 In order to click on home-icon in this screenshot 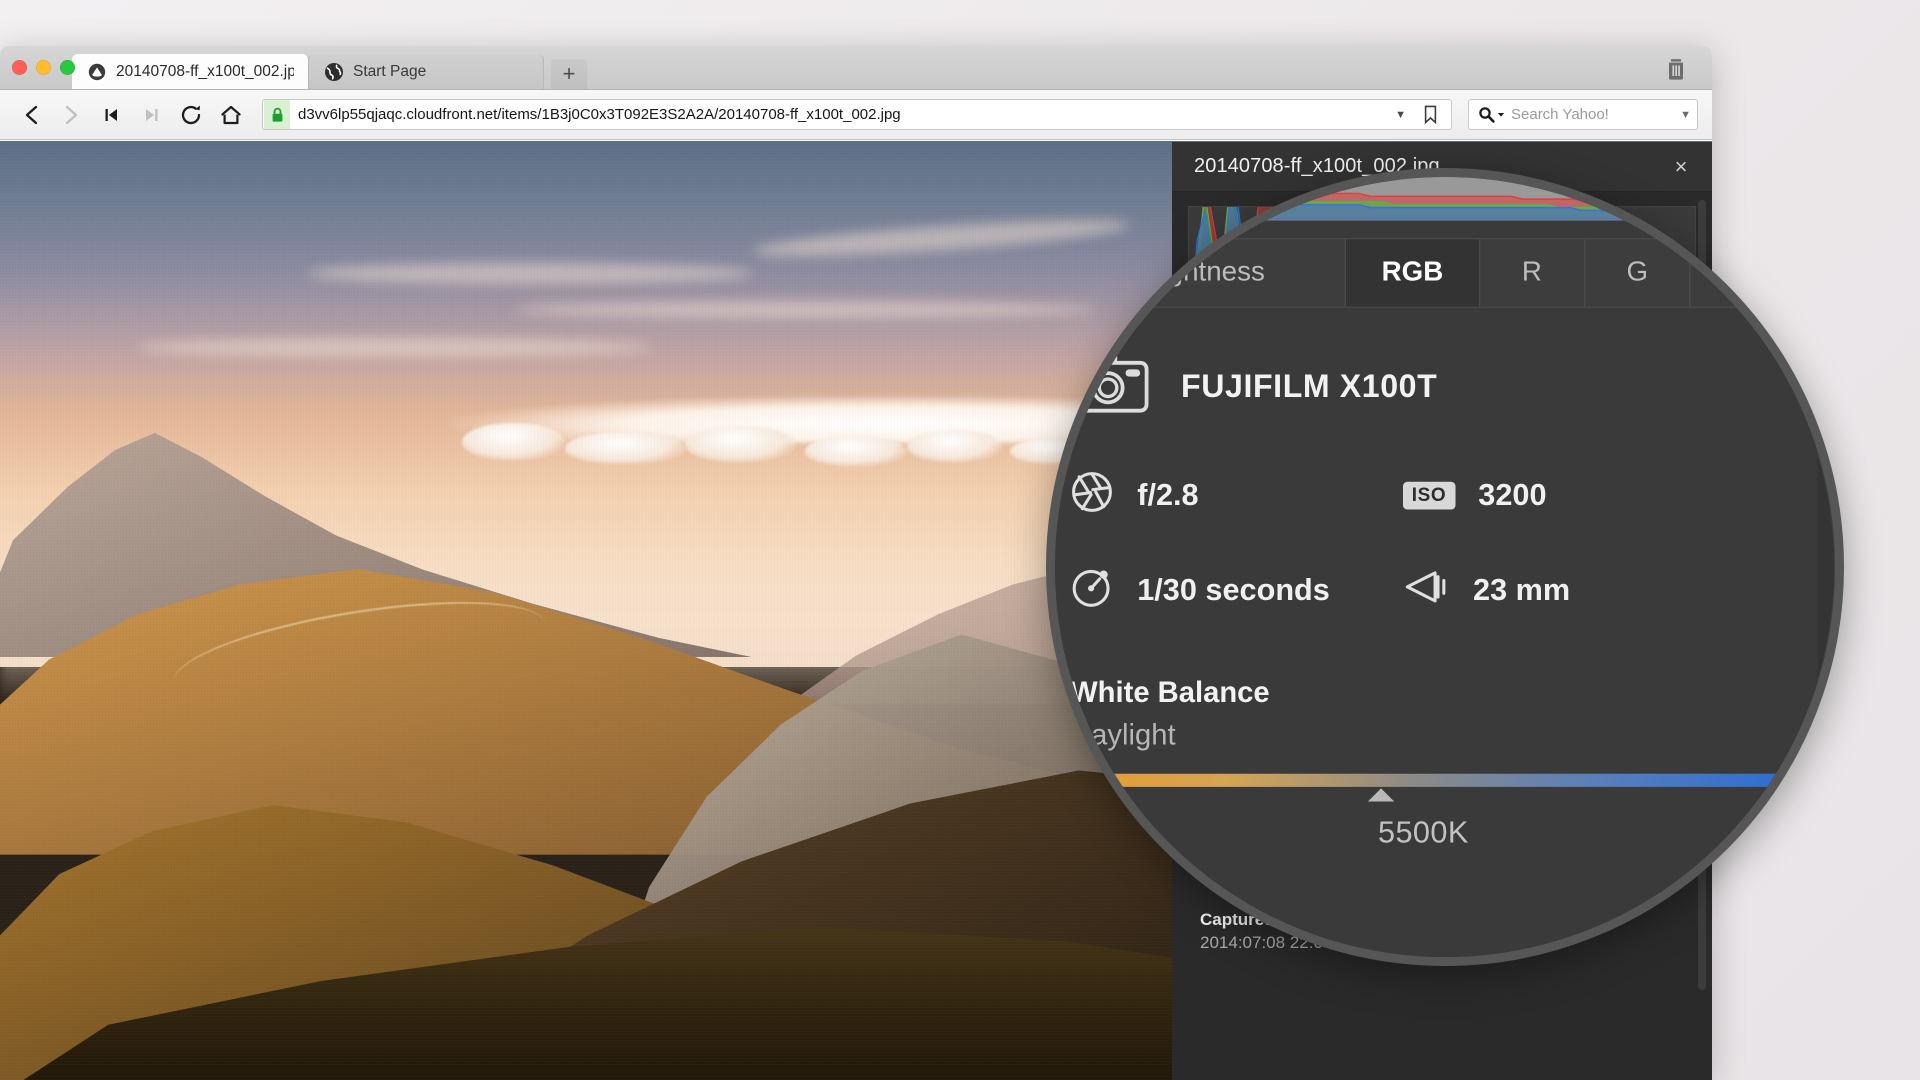, I will do `click(231, 115)`.